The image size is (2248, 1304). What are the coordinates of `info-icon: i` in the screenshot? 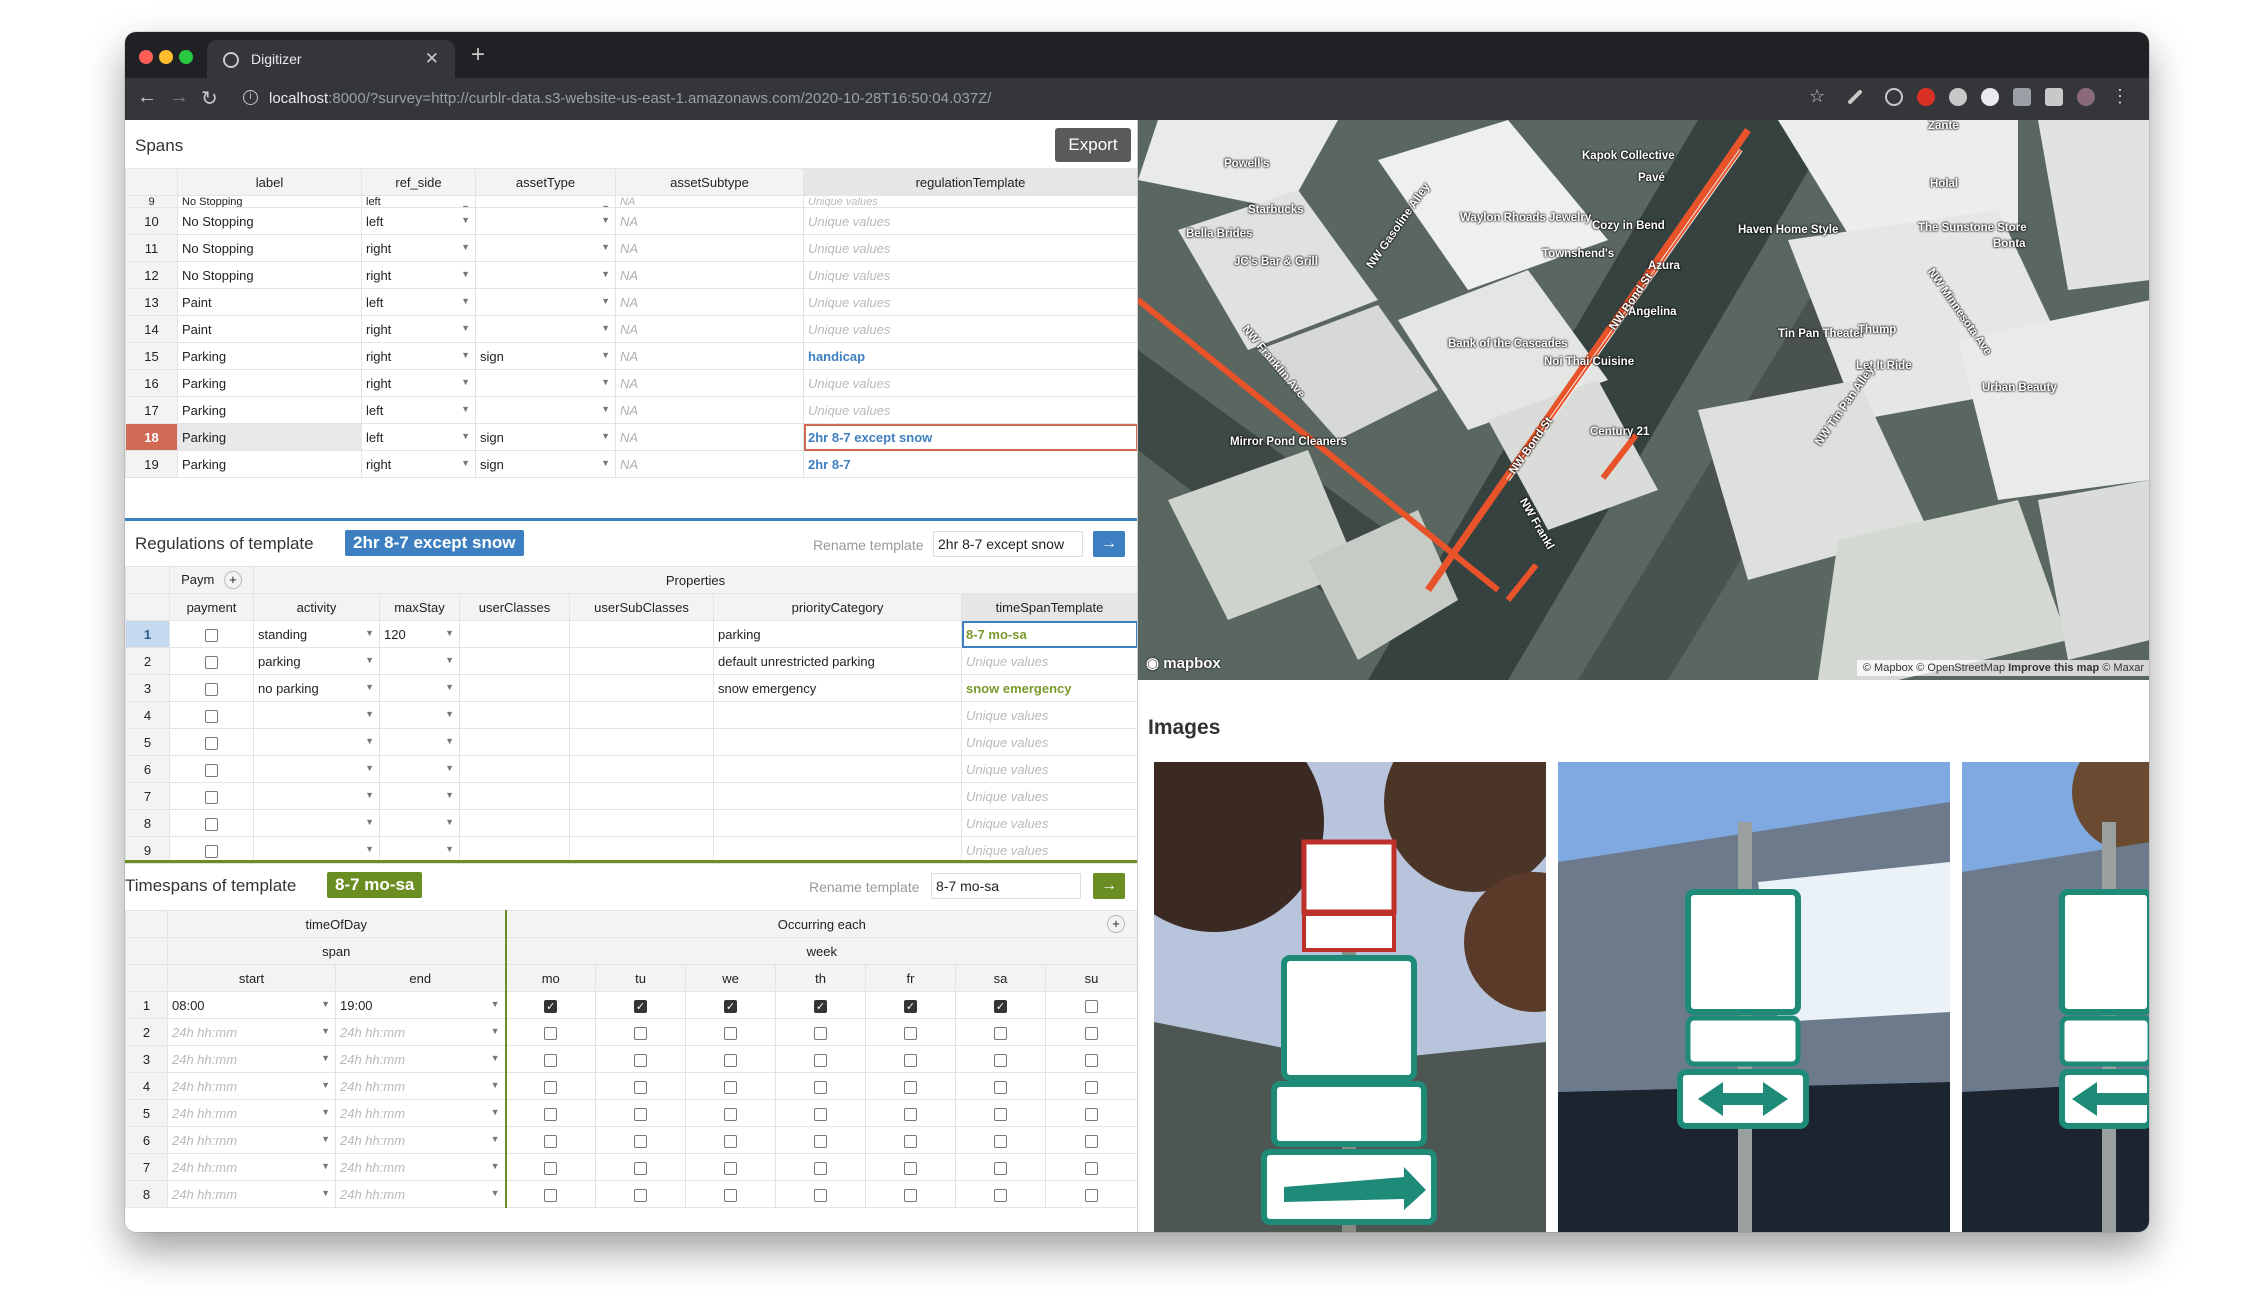 It's located at (250, 97).